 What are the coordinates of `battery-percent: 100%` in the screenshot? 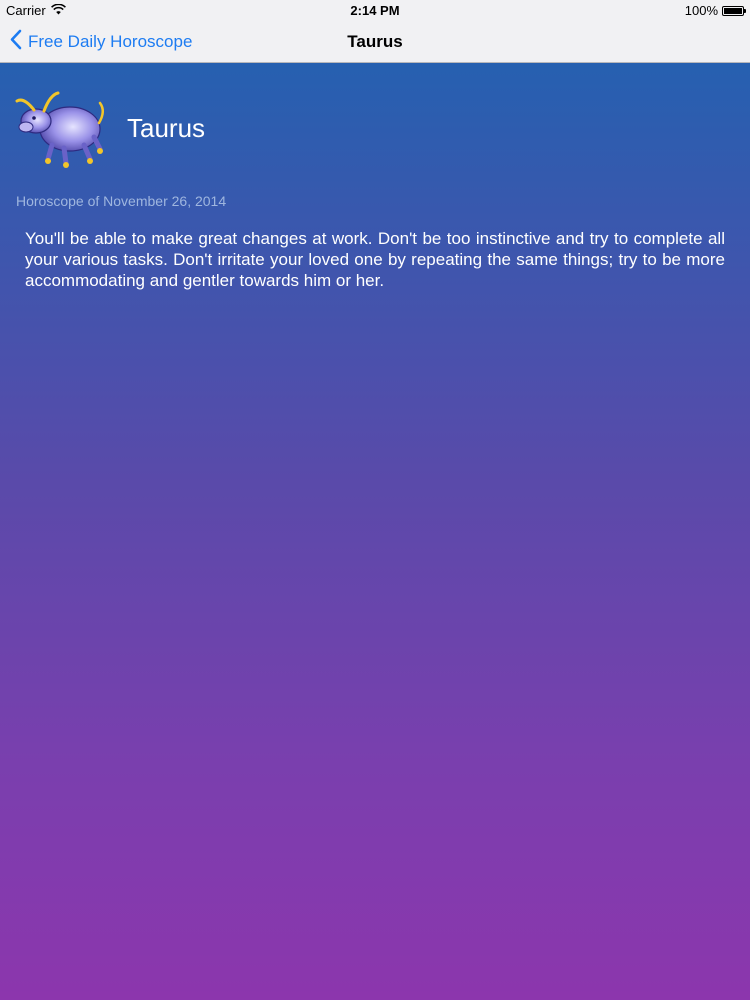 It's located at (701, 10).